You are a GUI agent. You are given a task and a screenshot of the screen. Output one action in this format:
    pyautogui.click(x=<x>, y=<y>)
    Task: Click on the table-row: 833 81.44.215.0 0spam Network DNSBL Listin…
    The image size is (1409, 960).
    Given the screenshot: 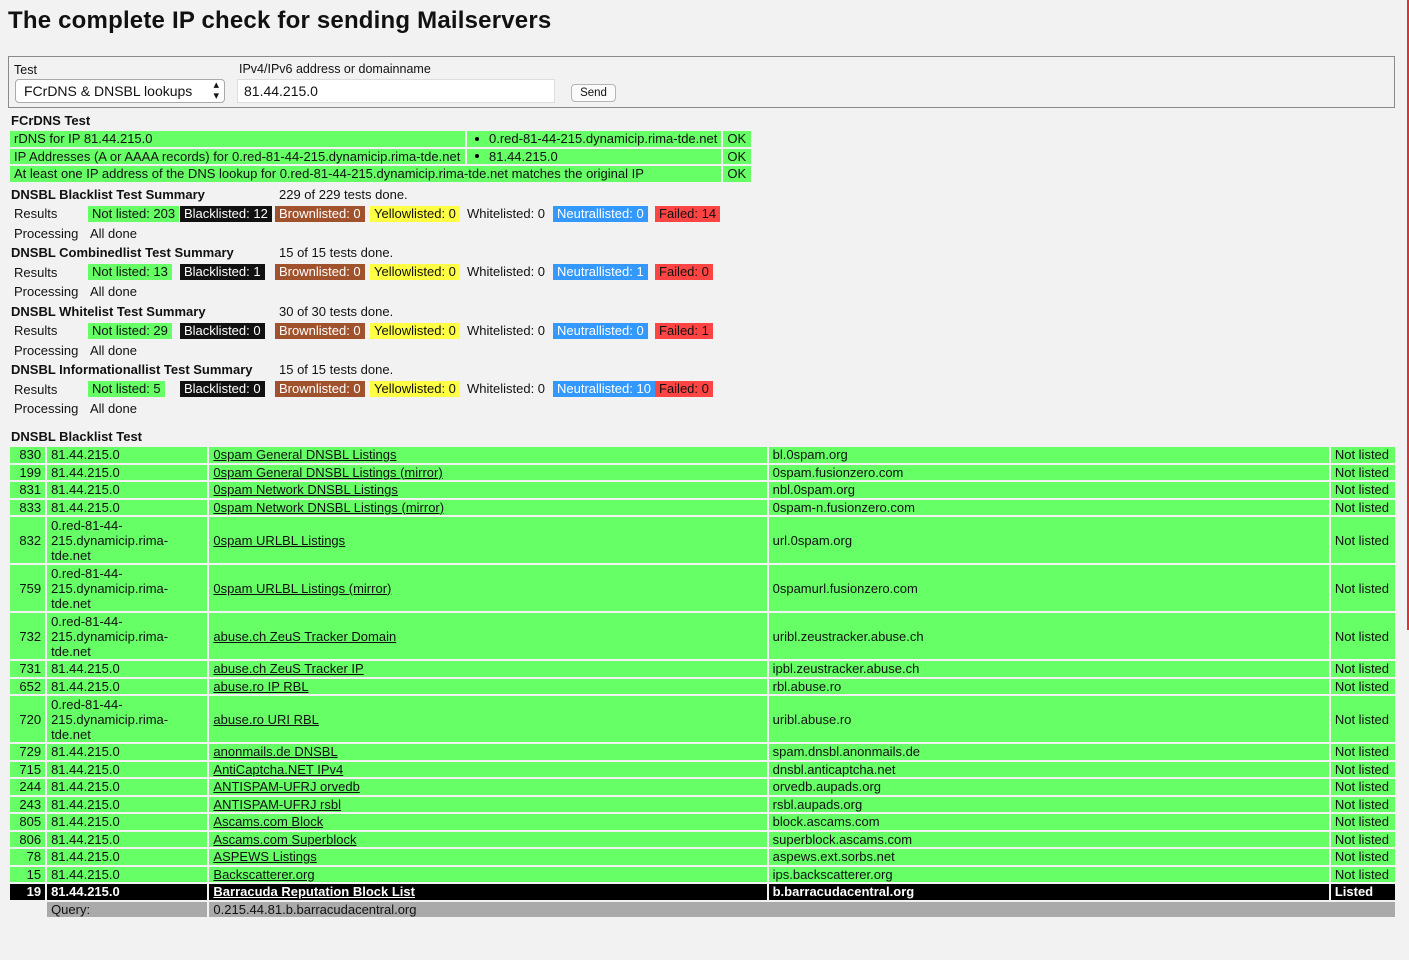 What is the action you would take?
    pyautogui.click(x=702, y=507)
    